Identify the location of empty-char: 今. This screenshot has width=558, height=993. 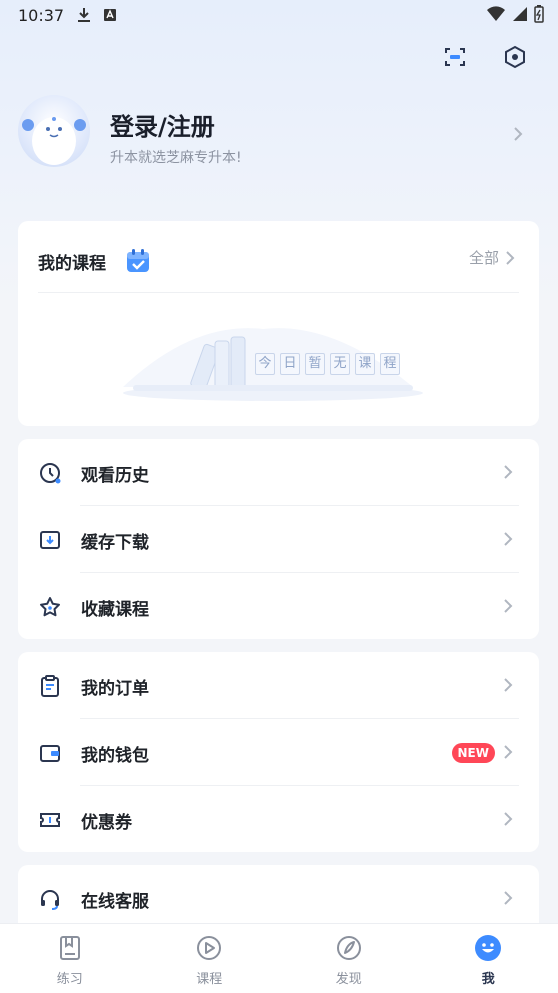
(265, 364).